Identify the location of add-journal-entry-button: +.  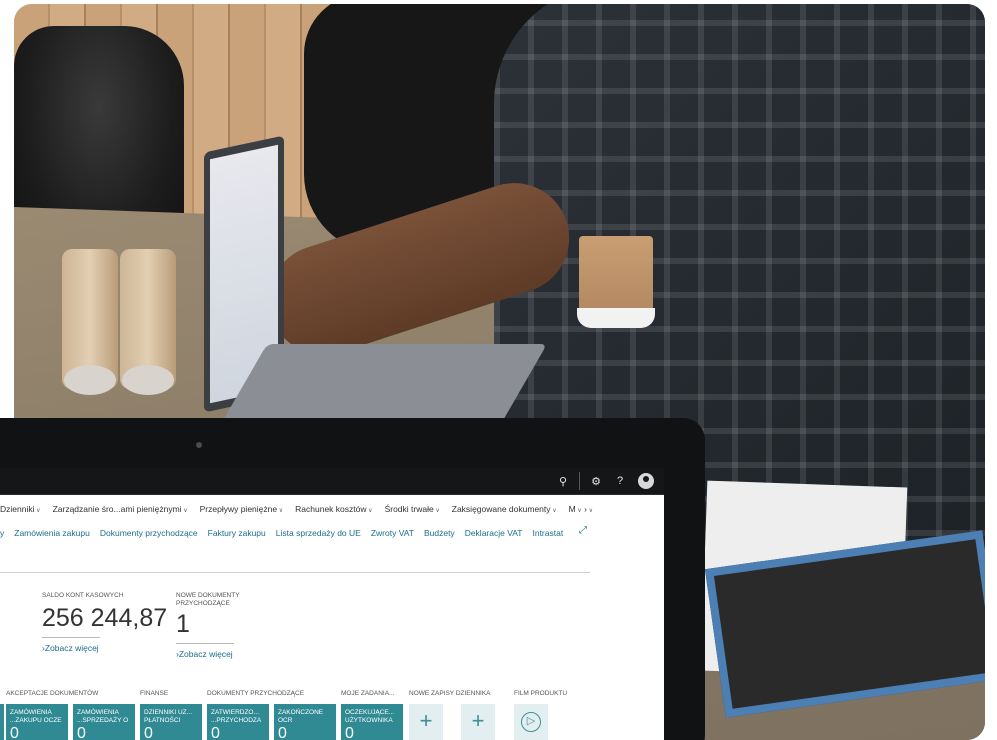
(426, 722).